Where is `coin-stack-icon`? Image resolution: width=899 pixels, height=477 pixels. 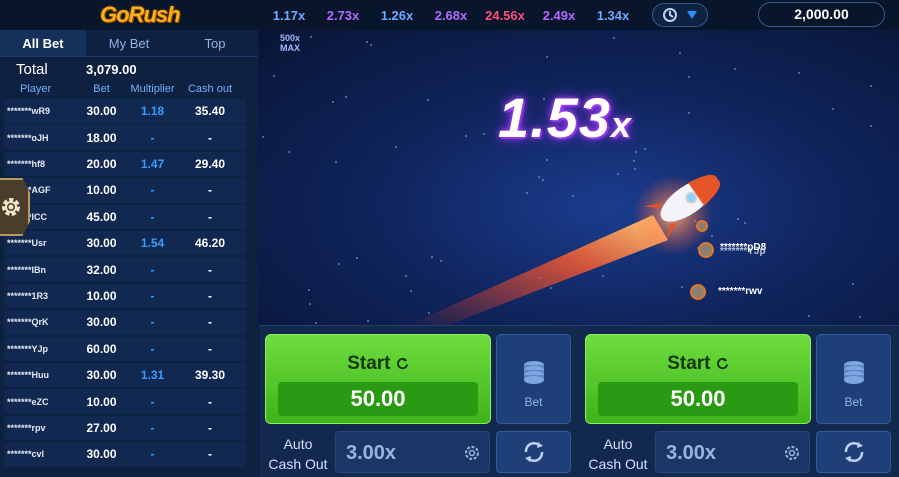 coin-stack-icon is located at coordinates (854, 372).